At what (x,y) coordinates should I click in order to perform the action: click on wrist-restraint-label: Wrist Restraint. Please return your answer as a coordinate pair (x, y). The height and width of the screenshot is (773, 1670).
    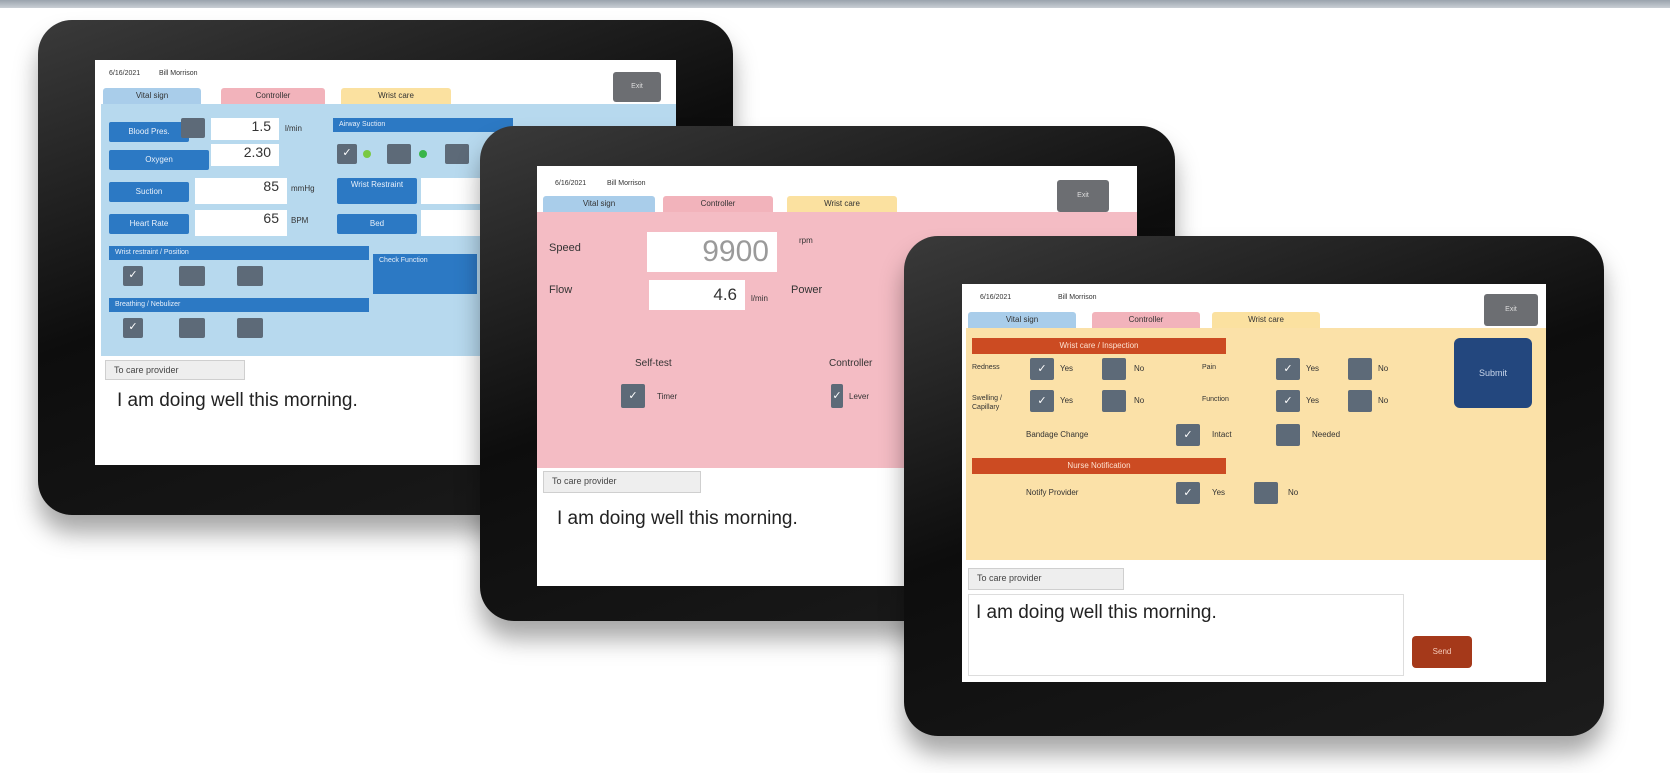
    Looking at the image, I should click on (377, 191).